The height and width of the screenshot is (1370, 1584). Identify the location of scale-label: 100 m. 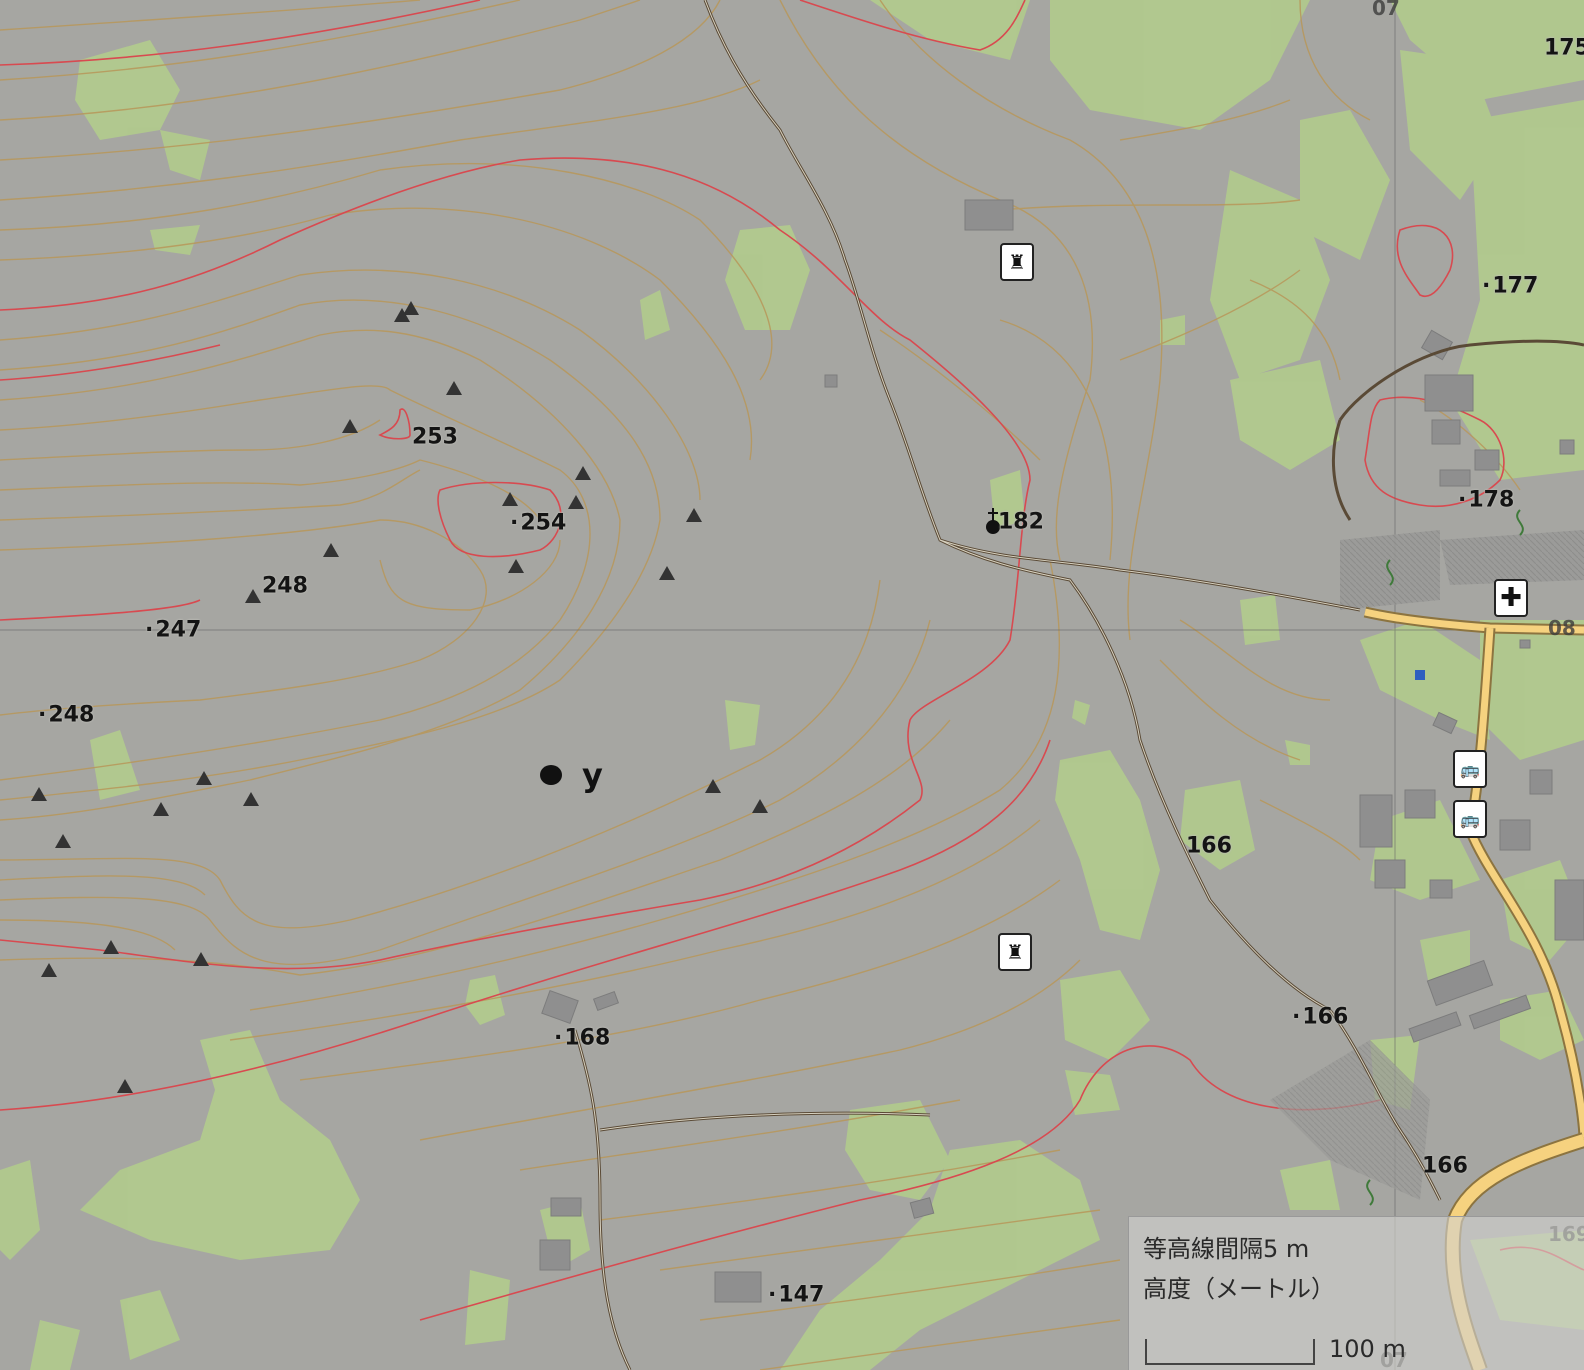
(1367, 1349).